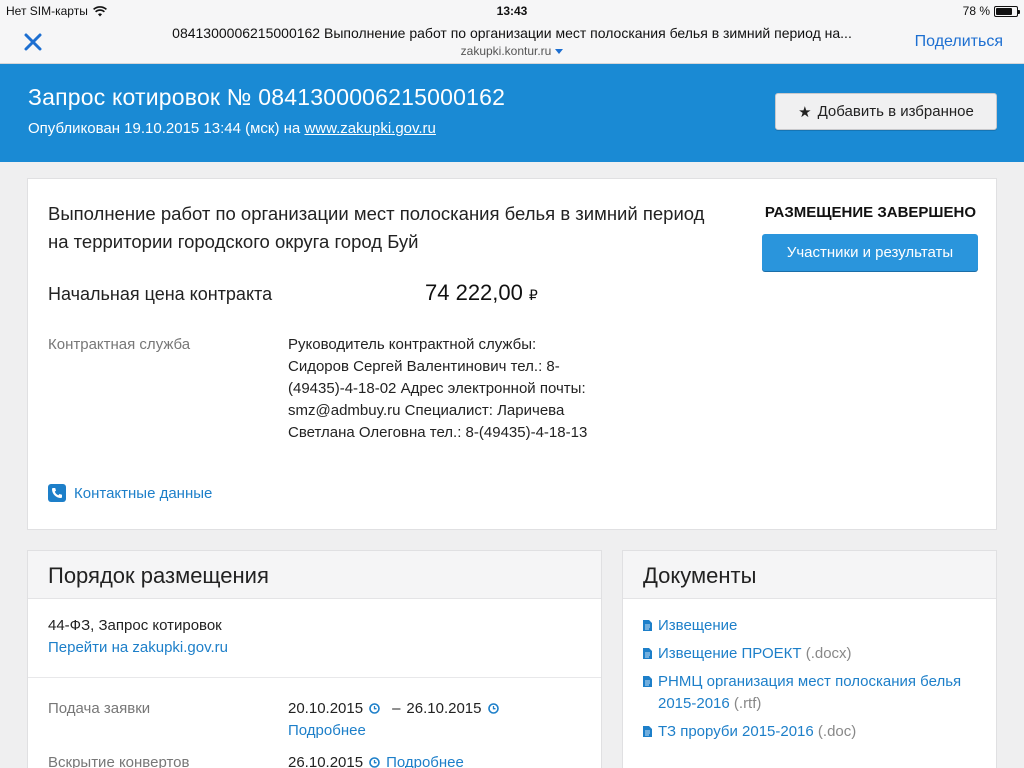 Image resolution: width=1024 pixels, height=768 pixels. I want to click on document-item: Извещение, so click(803, 626).